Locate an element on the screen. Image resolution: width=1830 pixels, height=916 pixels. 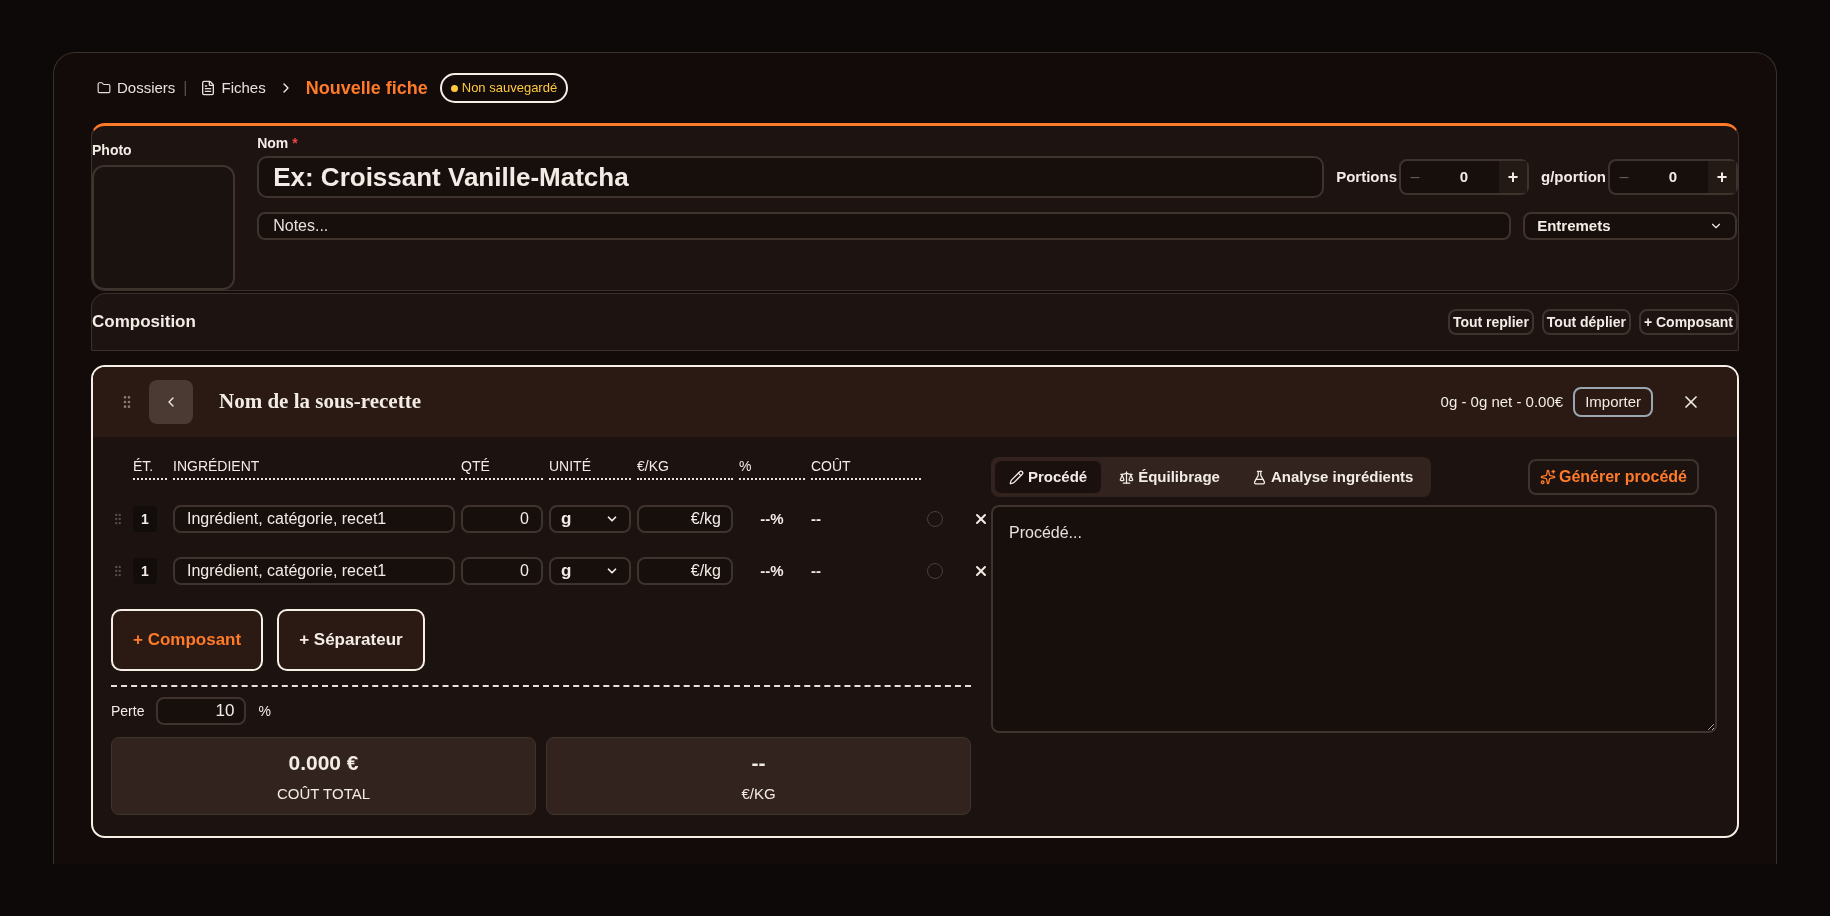
name-field: Ex: Croissant Vanille-Matcha is located at coordinates (791, 177).